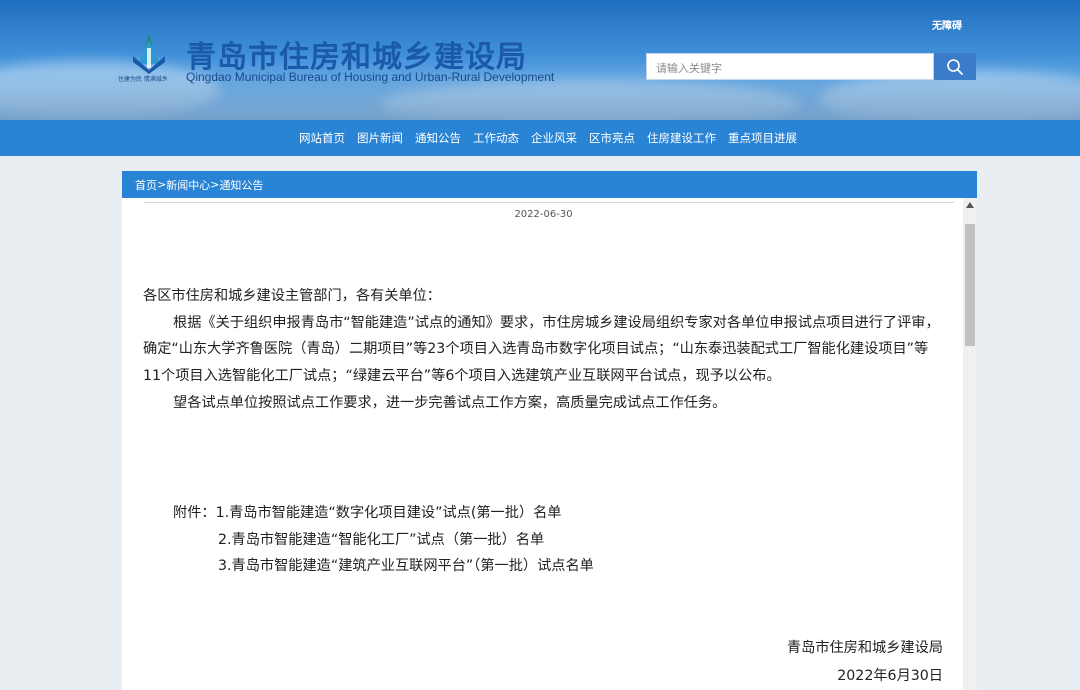 The width and height of the screenshot is (1080, 690). What do you see at coordinates (450, 402) in the screenshot?
I see `article-paragraph: 望各试点单位按照试点工作要求，进一步完善试点工作方案，高质量完成试点工作任务。` at bounding box center [450, 402].